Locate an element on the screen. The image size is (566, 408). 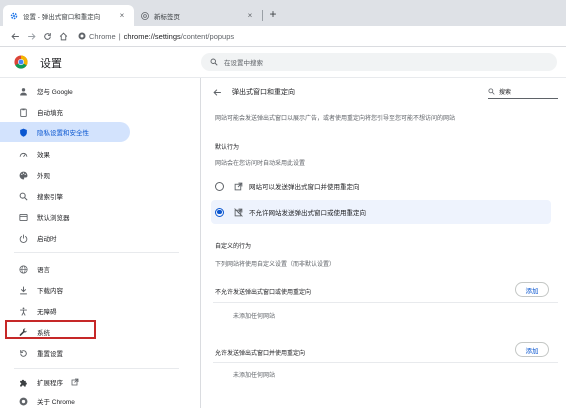
sidebar-item-reset: 重置设置 is located at coordinates (65, 353).